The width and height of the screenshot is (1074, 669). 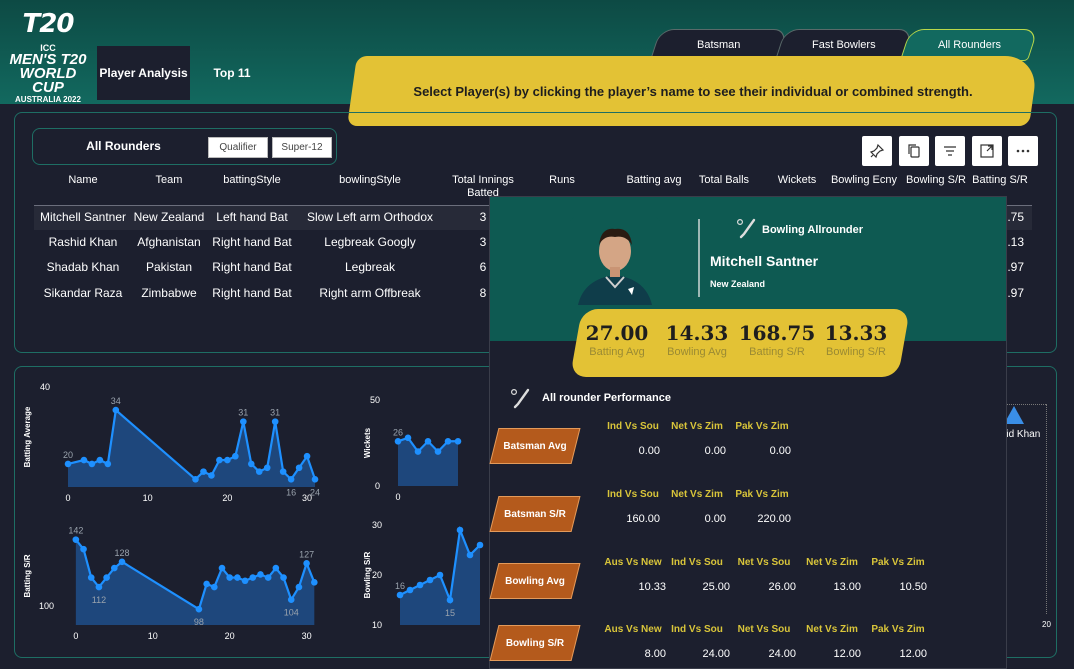 I want to click on filter-icon, so click(x=950, y=151).